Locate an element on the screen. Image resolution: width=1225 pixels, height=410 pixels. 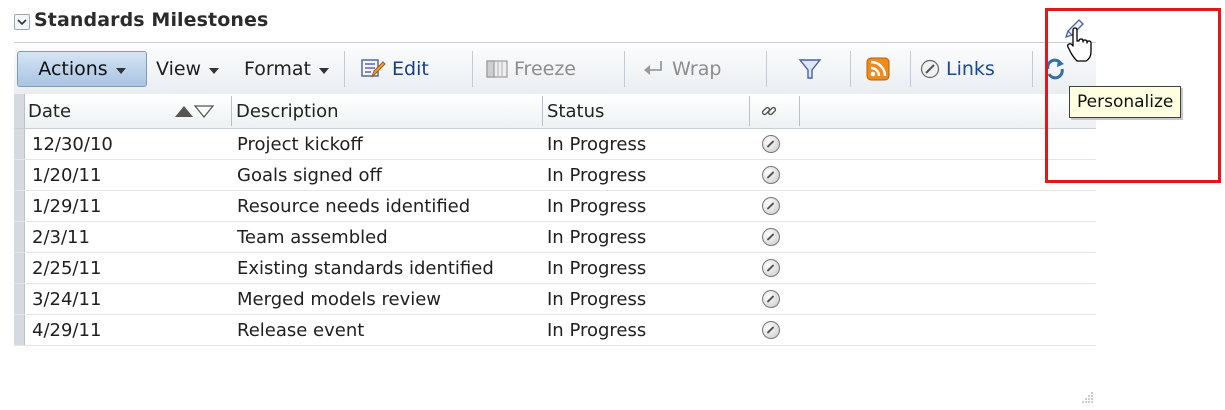
description-cell: Team assembled is located at coordinates (312, 237).